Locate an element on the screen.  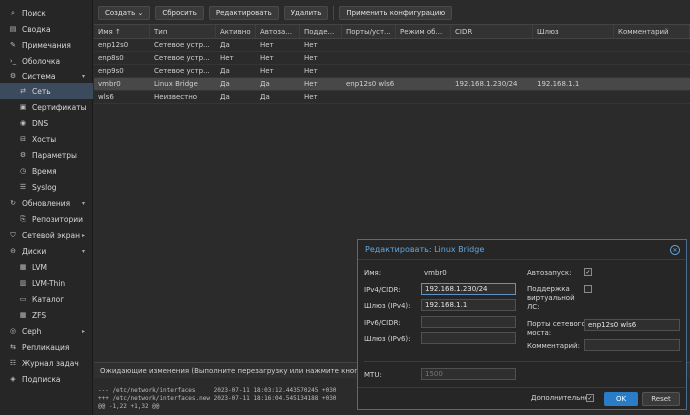
sidebar-item-8: ◉ DNS is located at coordinates (46, 123).